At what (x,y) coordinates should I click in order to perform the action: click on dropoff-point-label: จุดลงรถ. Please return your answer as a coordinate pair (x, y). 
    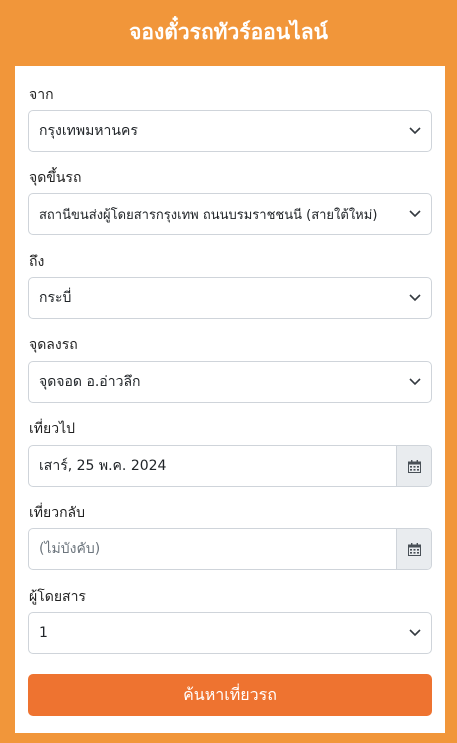
    Looking at the image, I should click on (53, 345).